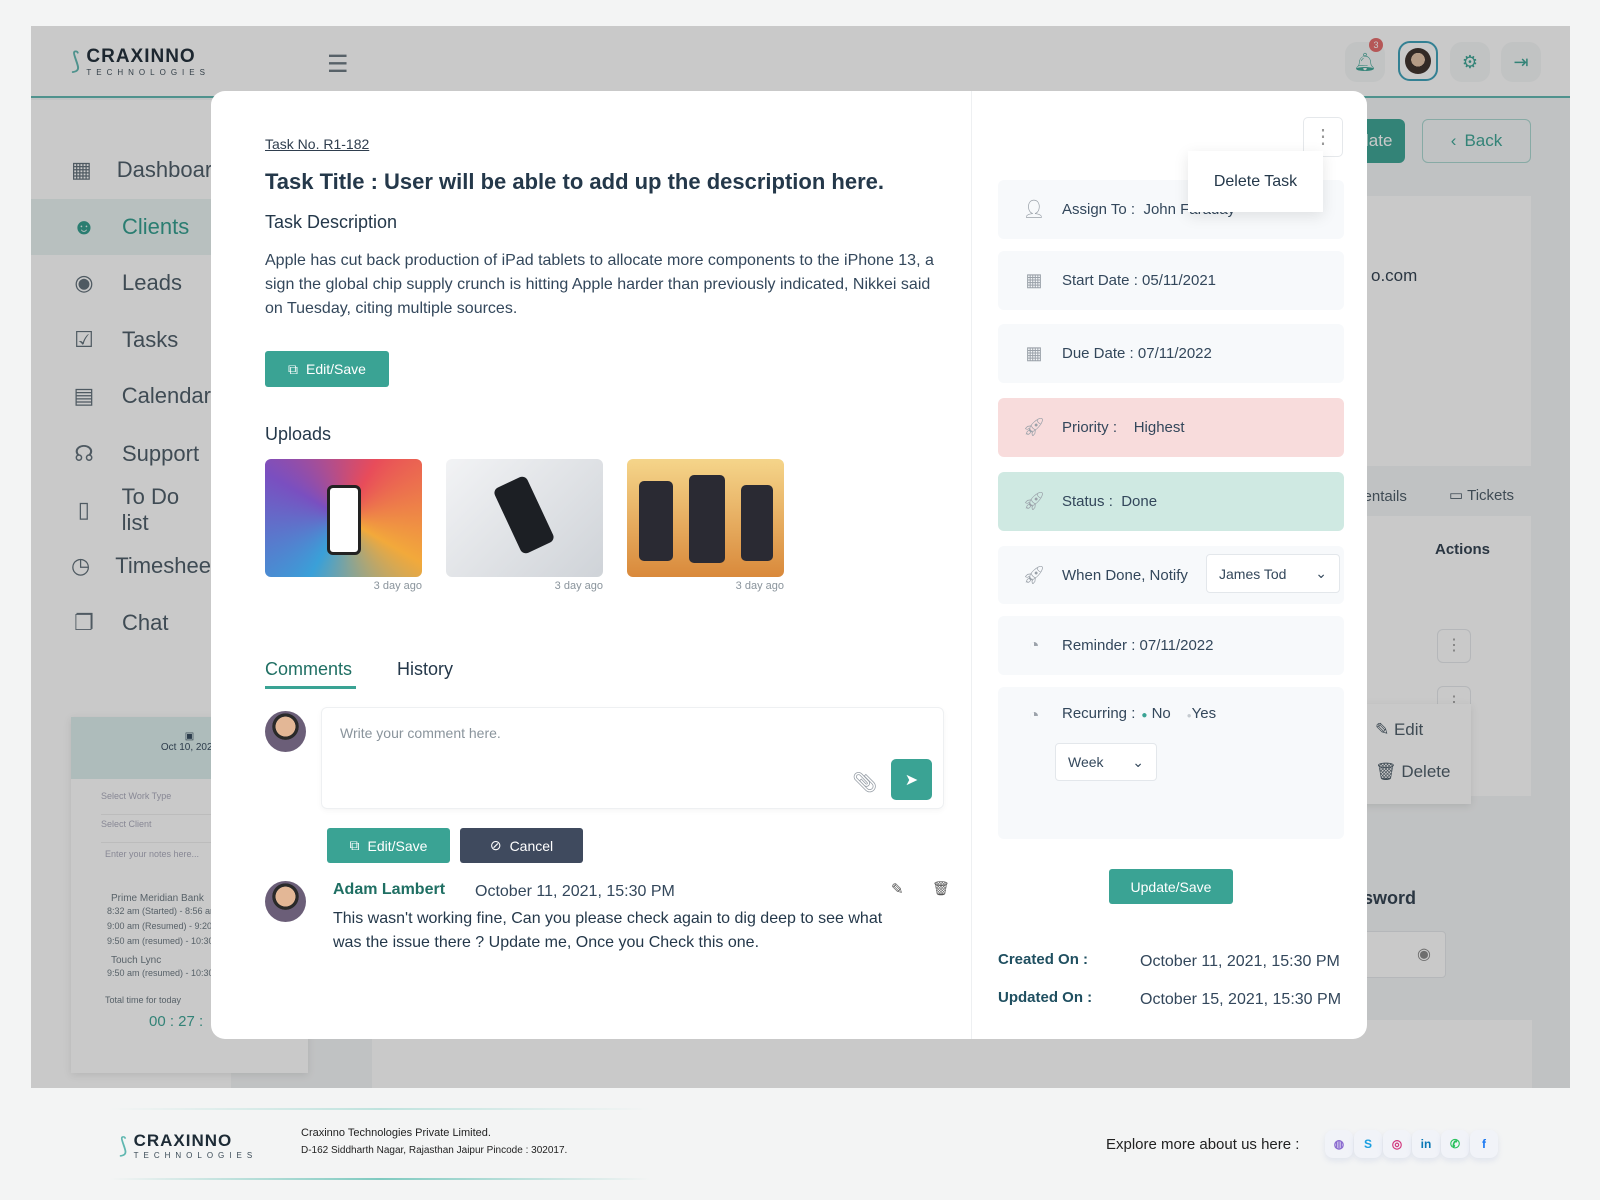 This screenshot has height=1200, width=1600. I want to click on due-date-value: 07/11/2022, so click(1174, 353).